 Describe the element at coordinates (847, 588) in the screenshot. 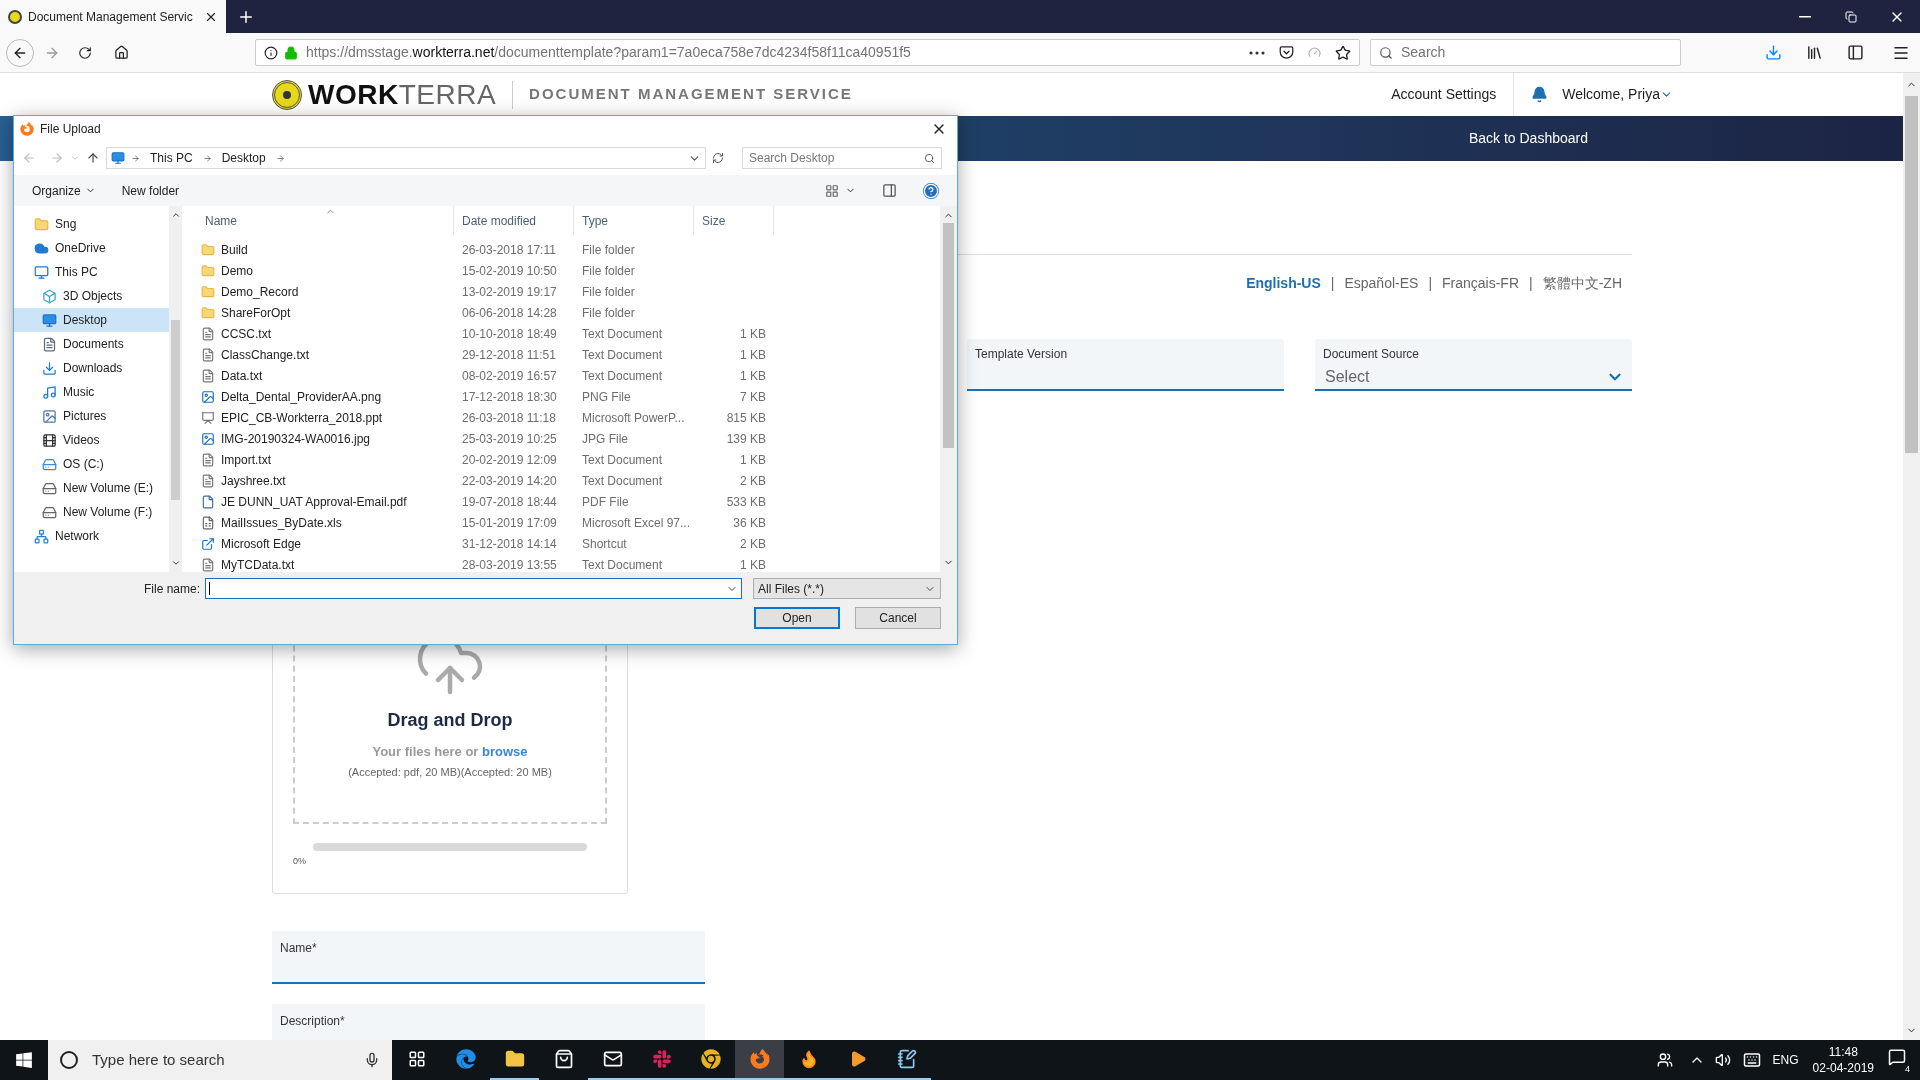

I see `file-type-filter: All Files (*.*)` at that location.